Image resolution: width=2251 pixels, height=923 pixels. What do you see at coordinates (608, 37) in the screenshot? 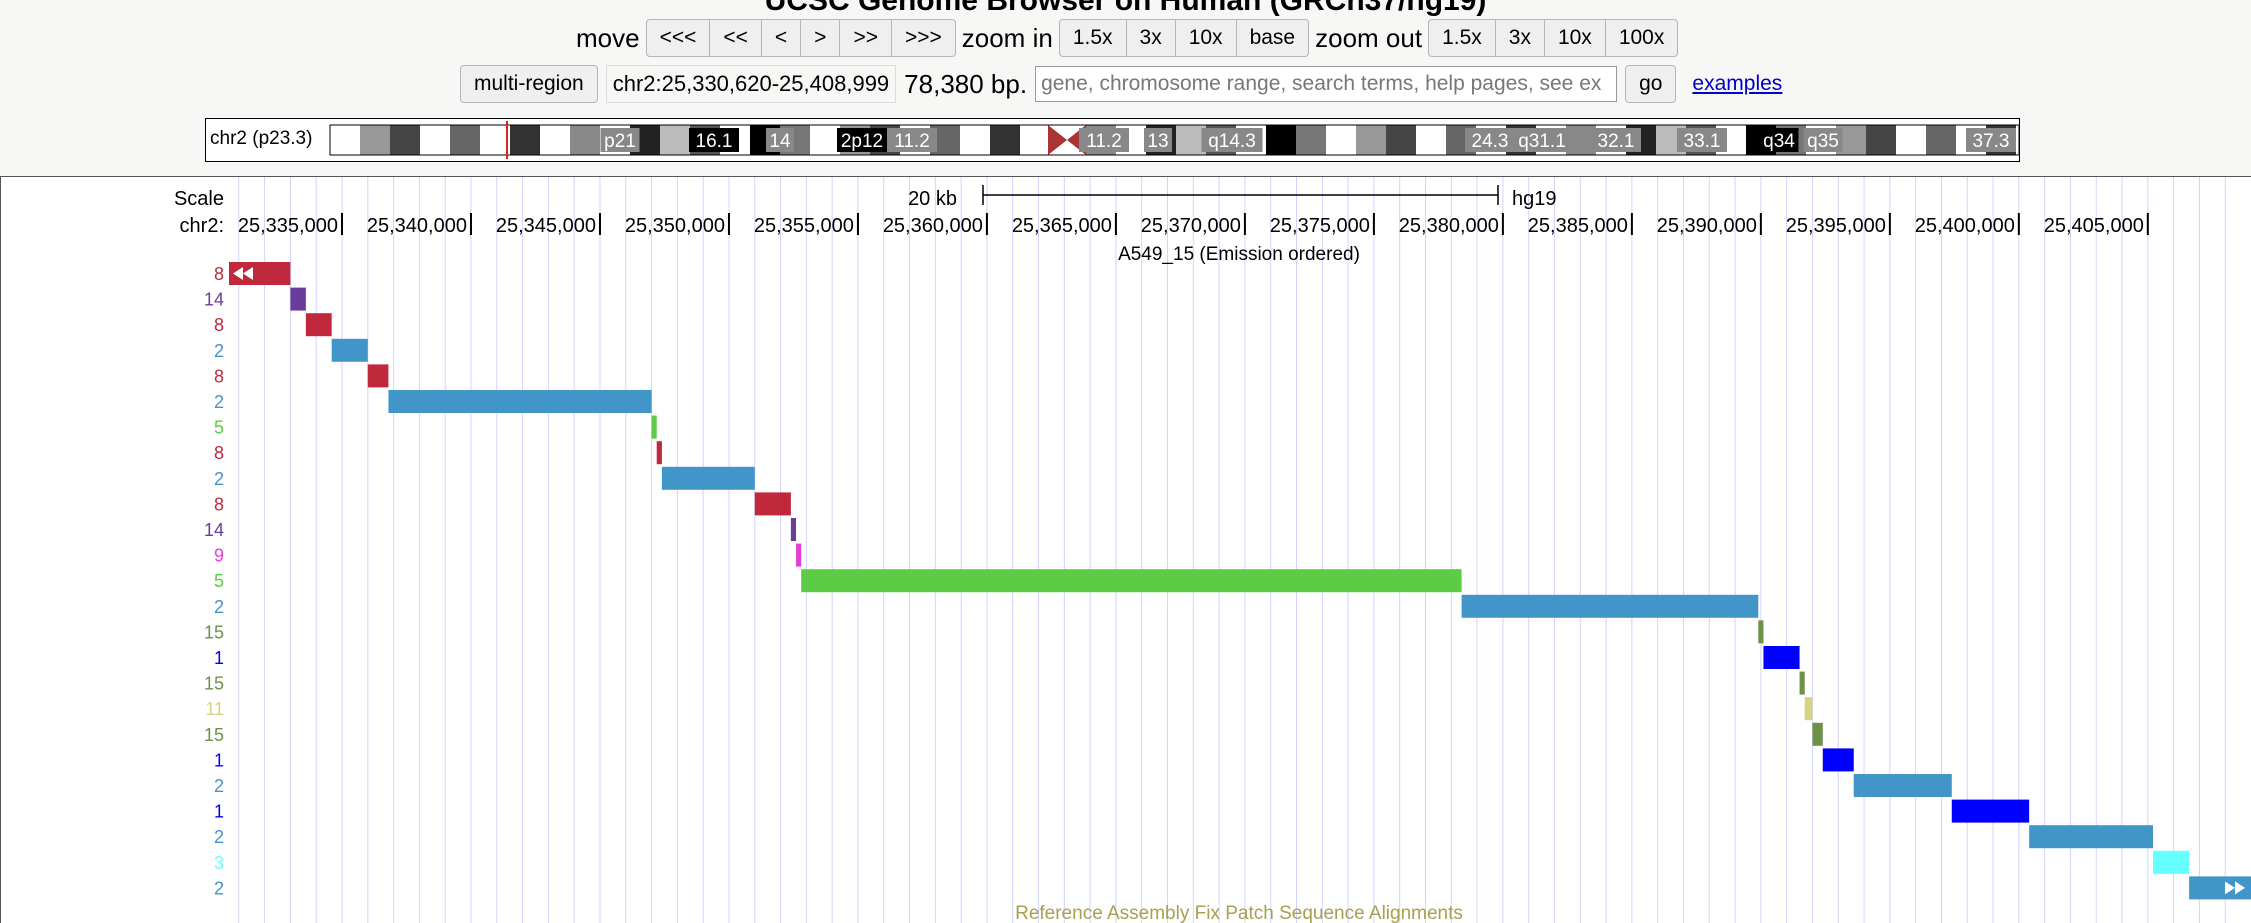
I see `move-label: move` at bounding box center [608, 37].